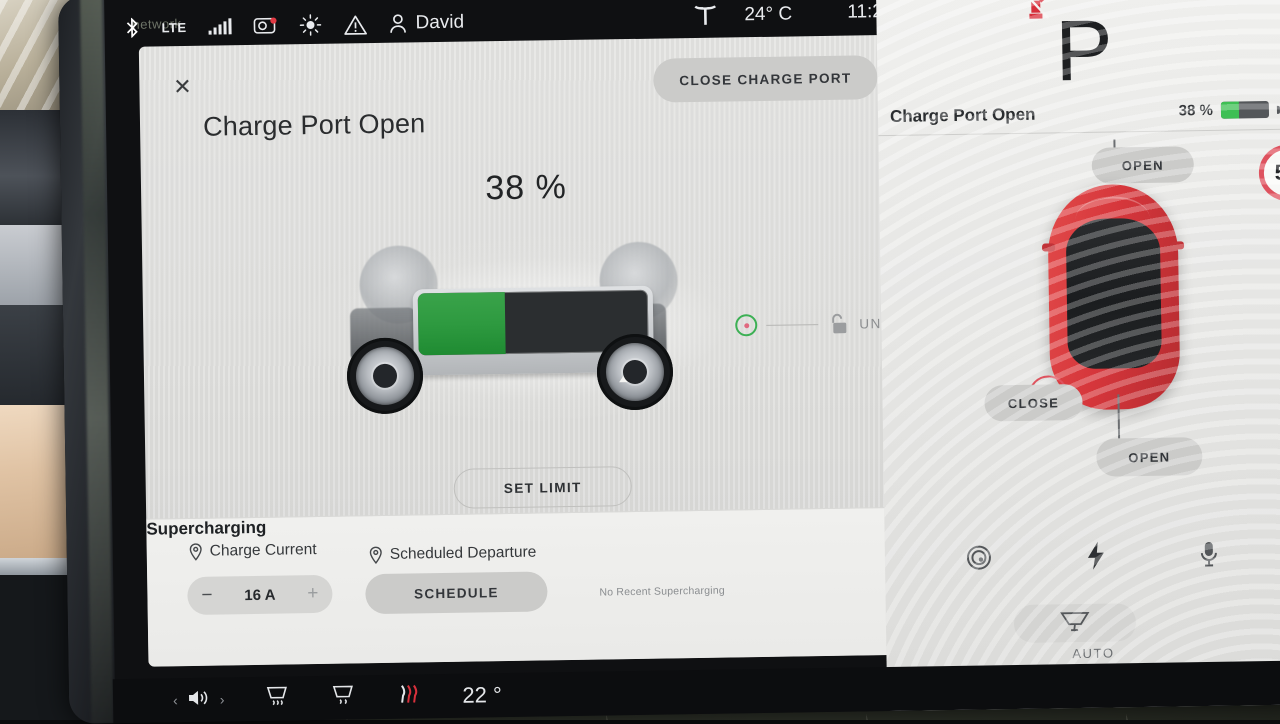 This screenshot has height=724, width=1280. What do you see at coordinates (182, 87) in the screenshot?
I see `close-icon: ✕` at bounding box center [182, 87].